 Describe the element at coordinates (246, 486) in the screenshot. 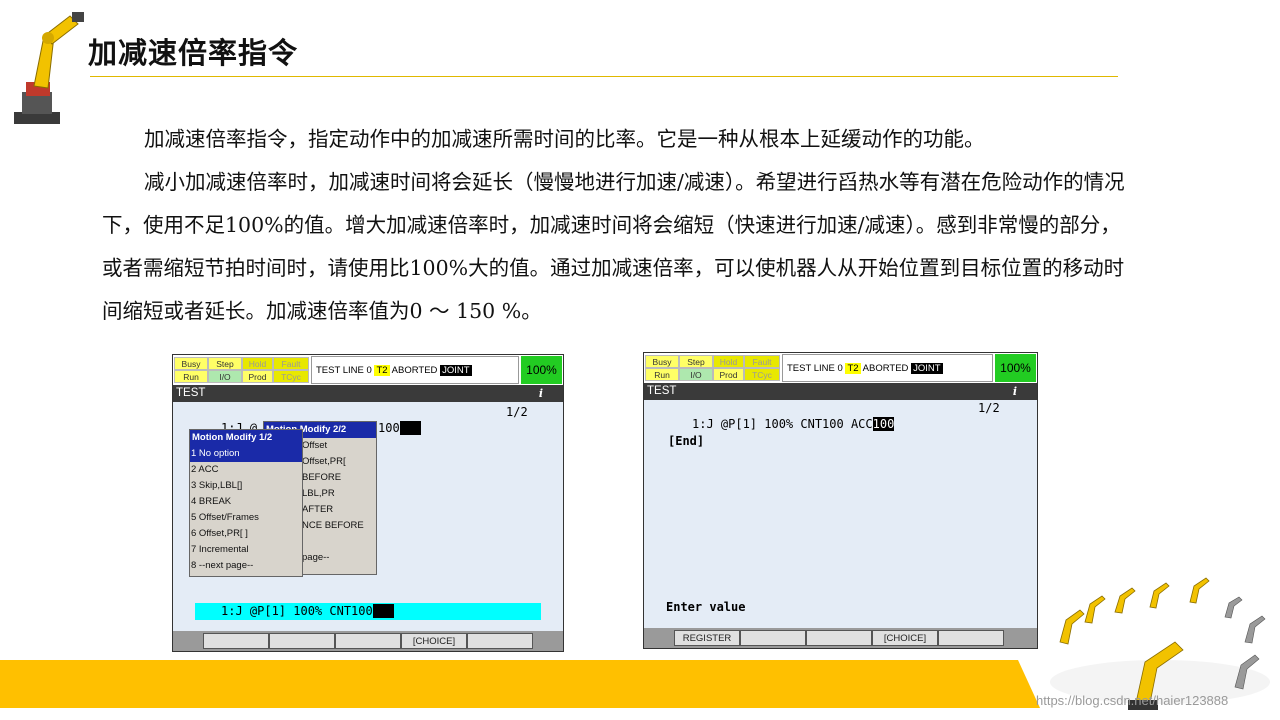

I see `menu-item-skip: 3 Skip,LBL[]` at that location.